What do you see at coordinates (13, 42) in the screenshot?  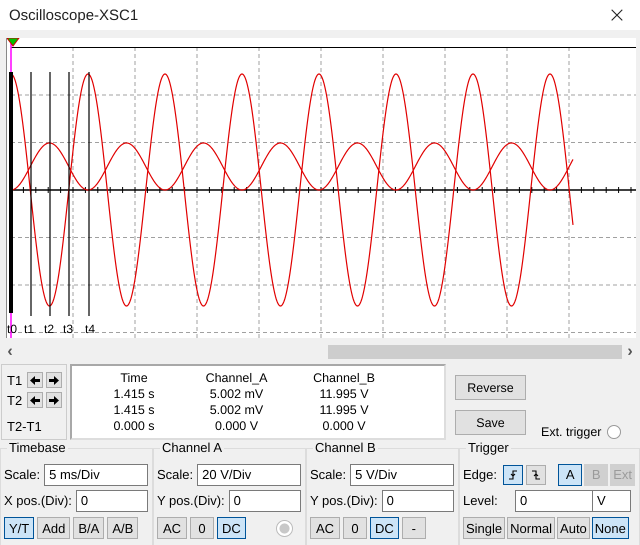 I see `trigger-marker-icon` at bounding box center [13, 42].